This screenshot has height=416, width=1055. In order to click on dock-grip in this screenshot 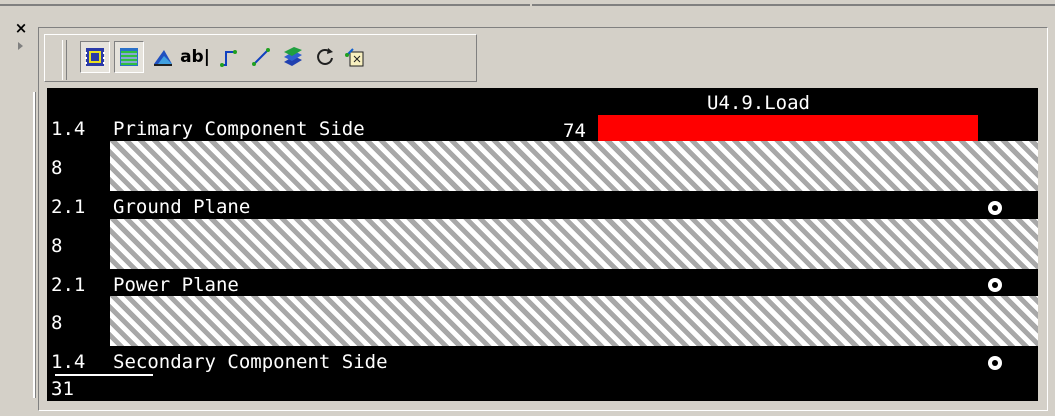, I will do `click(34, 245)`.